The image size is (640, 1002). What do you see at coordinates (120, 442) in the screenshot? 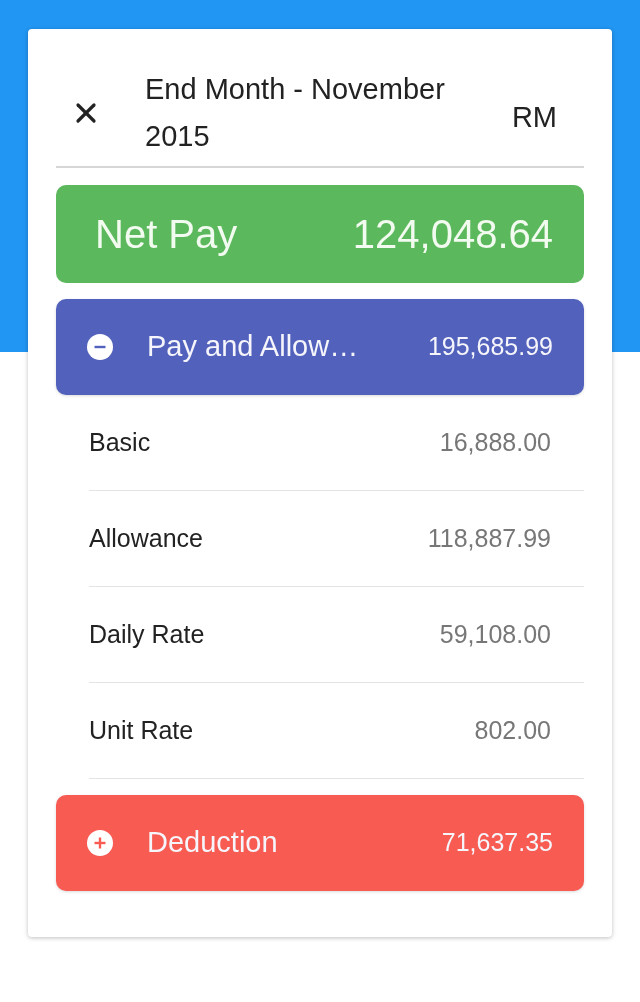
I see `item-label: Basic` at bounding box center [120, 442].